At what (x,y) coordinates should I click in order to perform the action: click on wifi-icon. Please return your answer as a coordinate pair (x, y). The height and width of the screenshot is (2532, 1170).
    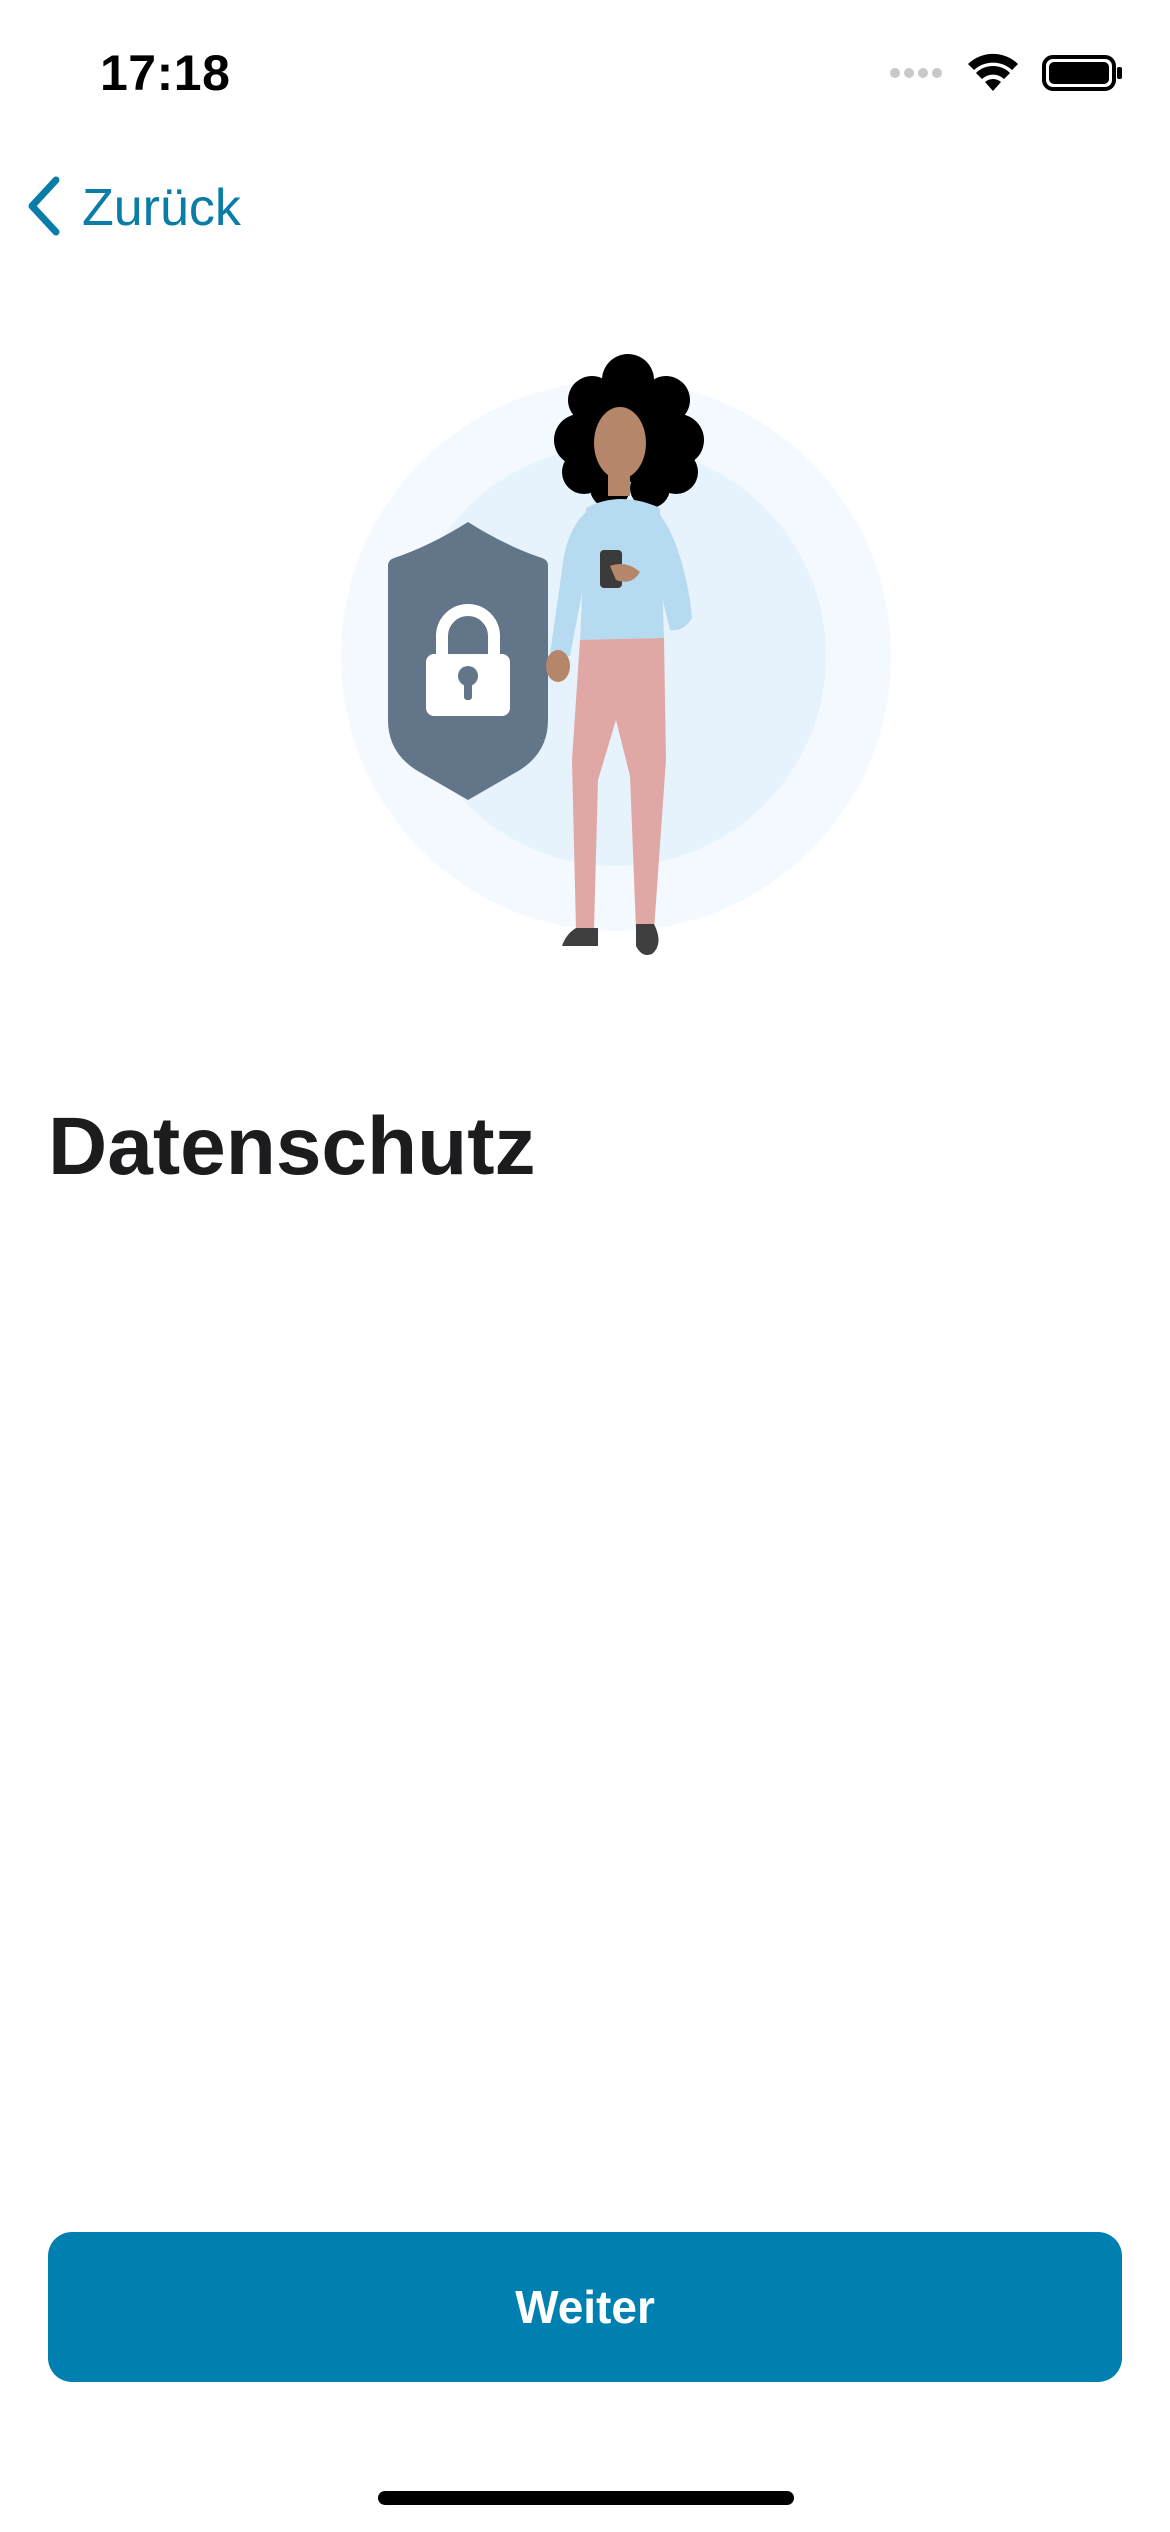
    Looking at the image, I should click on (993, 75).